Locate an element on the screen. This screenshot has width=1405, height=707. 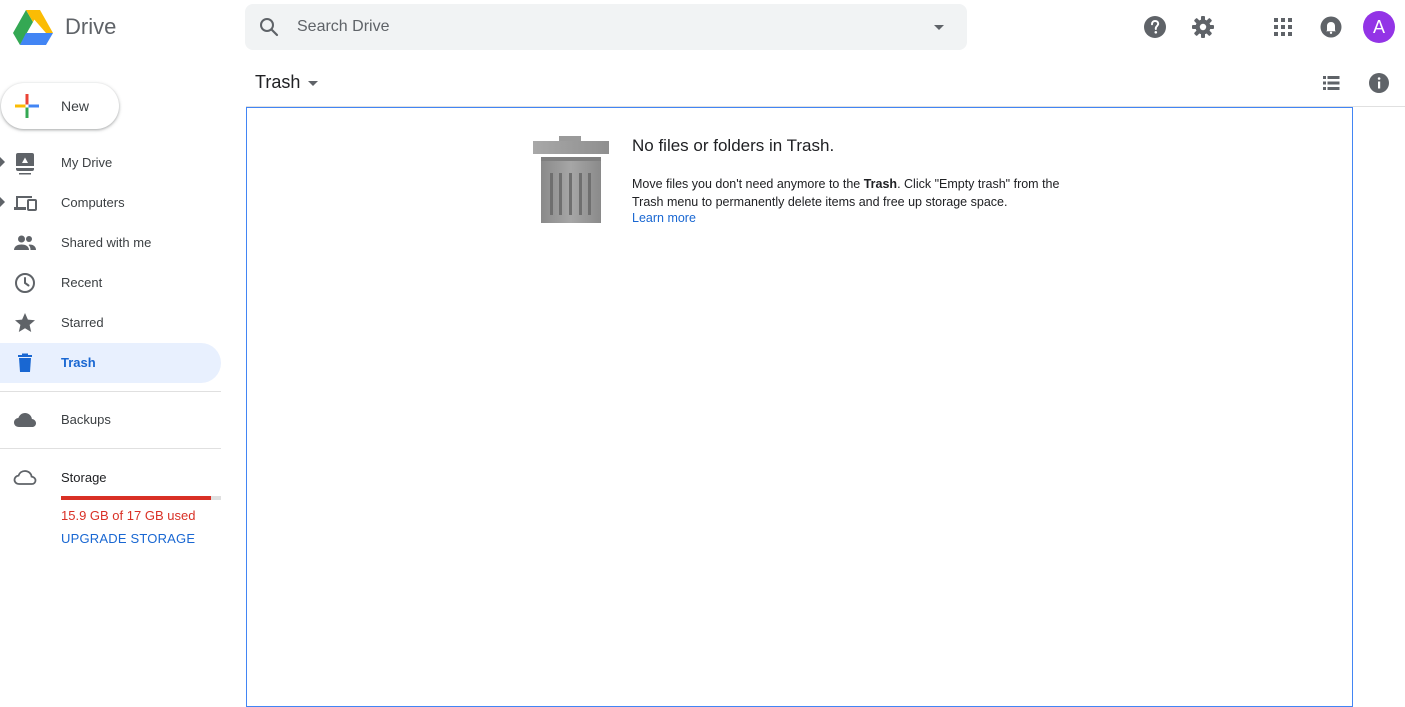
search-box is located at coordinates (606, 27).